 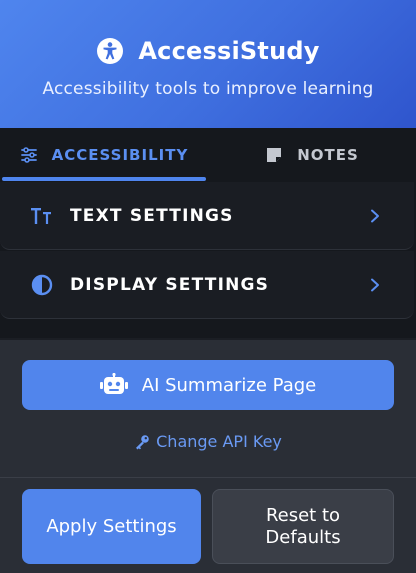 I want to click on app-subtitle: Accessibility tools to improve learning, so click(x=208, y=89).